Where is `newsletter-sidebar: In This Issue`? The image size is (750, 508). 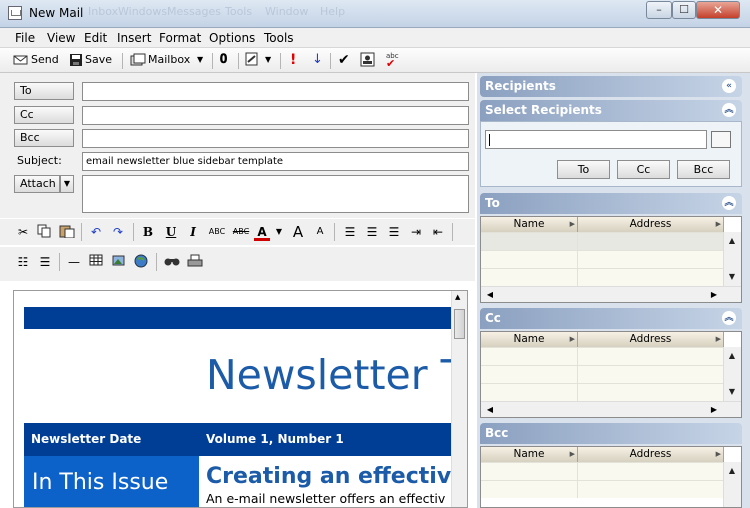 newsletter-sidebar: In This Issue is located at coordinates (111, 481).